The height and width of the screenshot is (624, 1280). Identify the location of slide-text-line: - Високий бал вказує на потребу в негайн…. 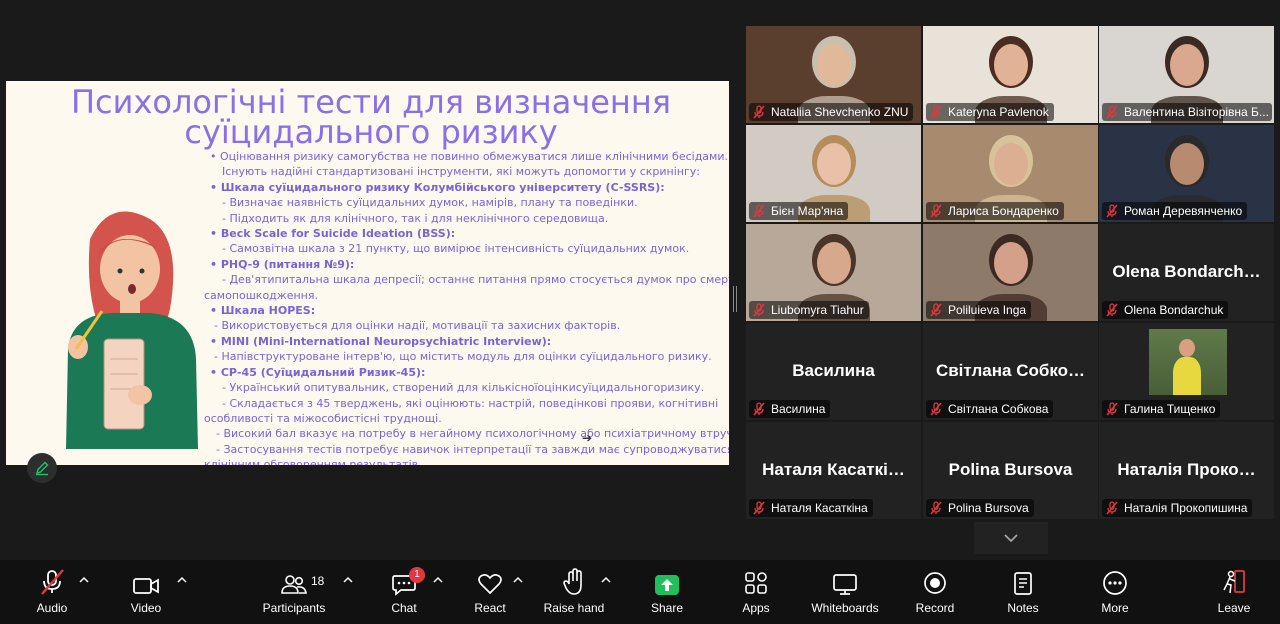
(472, 434).